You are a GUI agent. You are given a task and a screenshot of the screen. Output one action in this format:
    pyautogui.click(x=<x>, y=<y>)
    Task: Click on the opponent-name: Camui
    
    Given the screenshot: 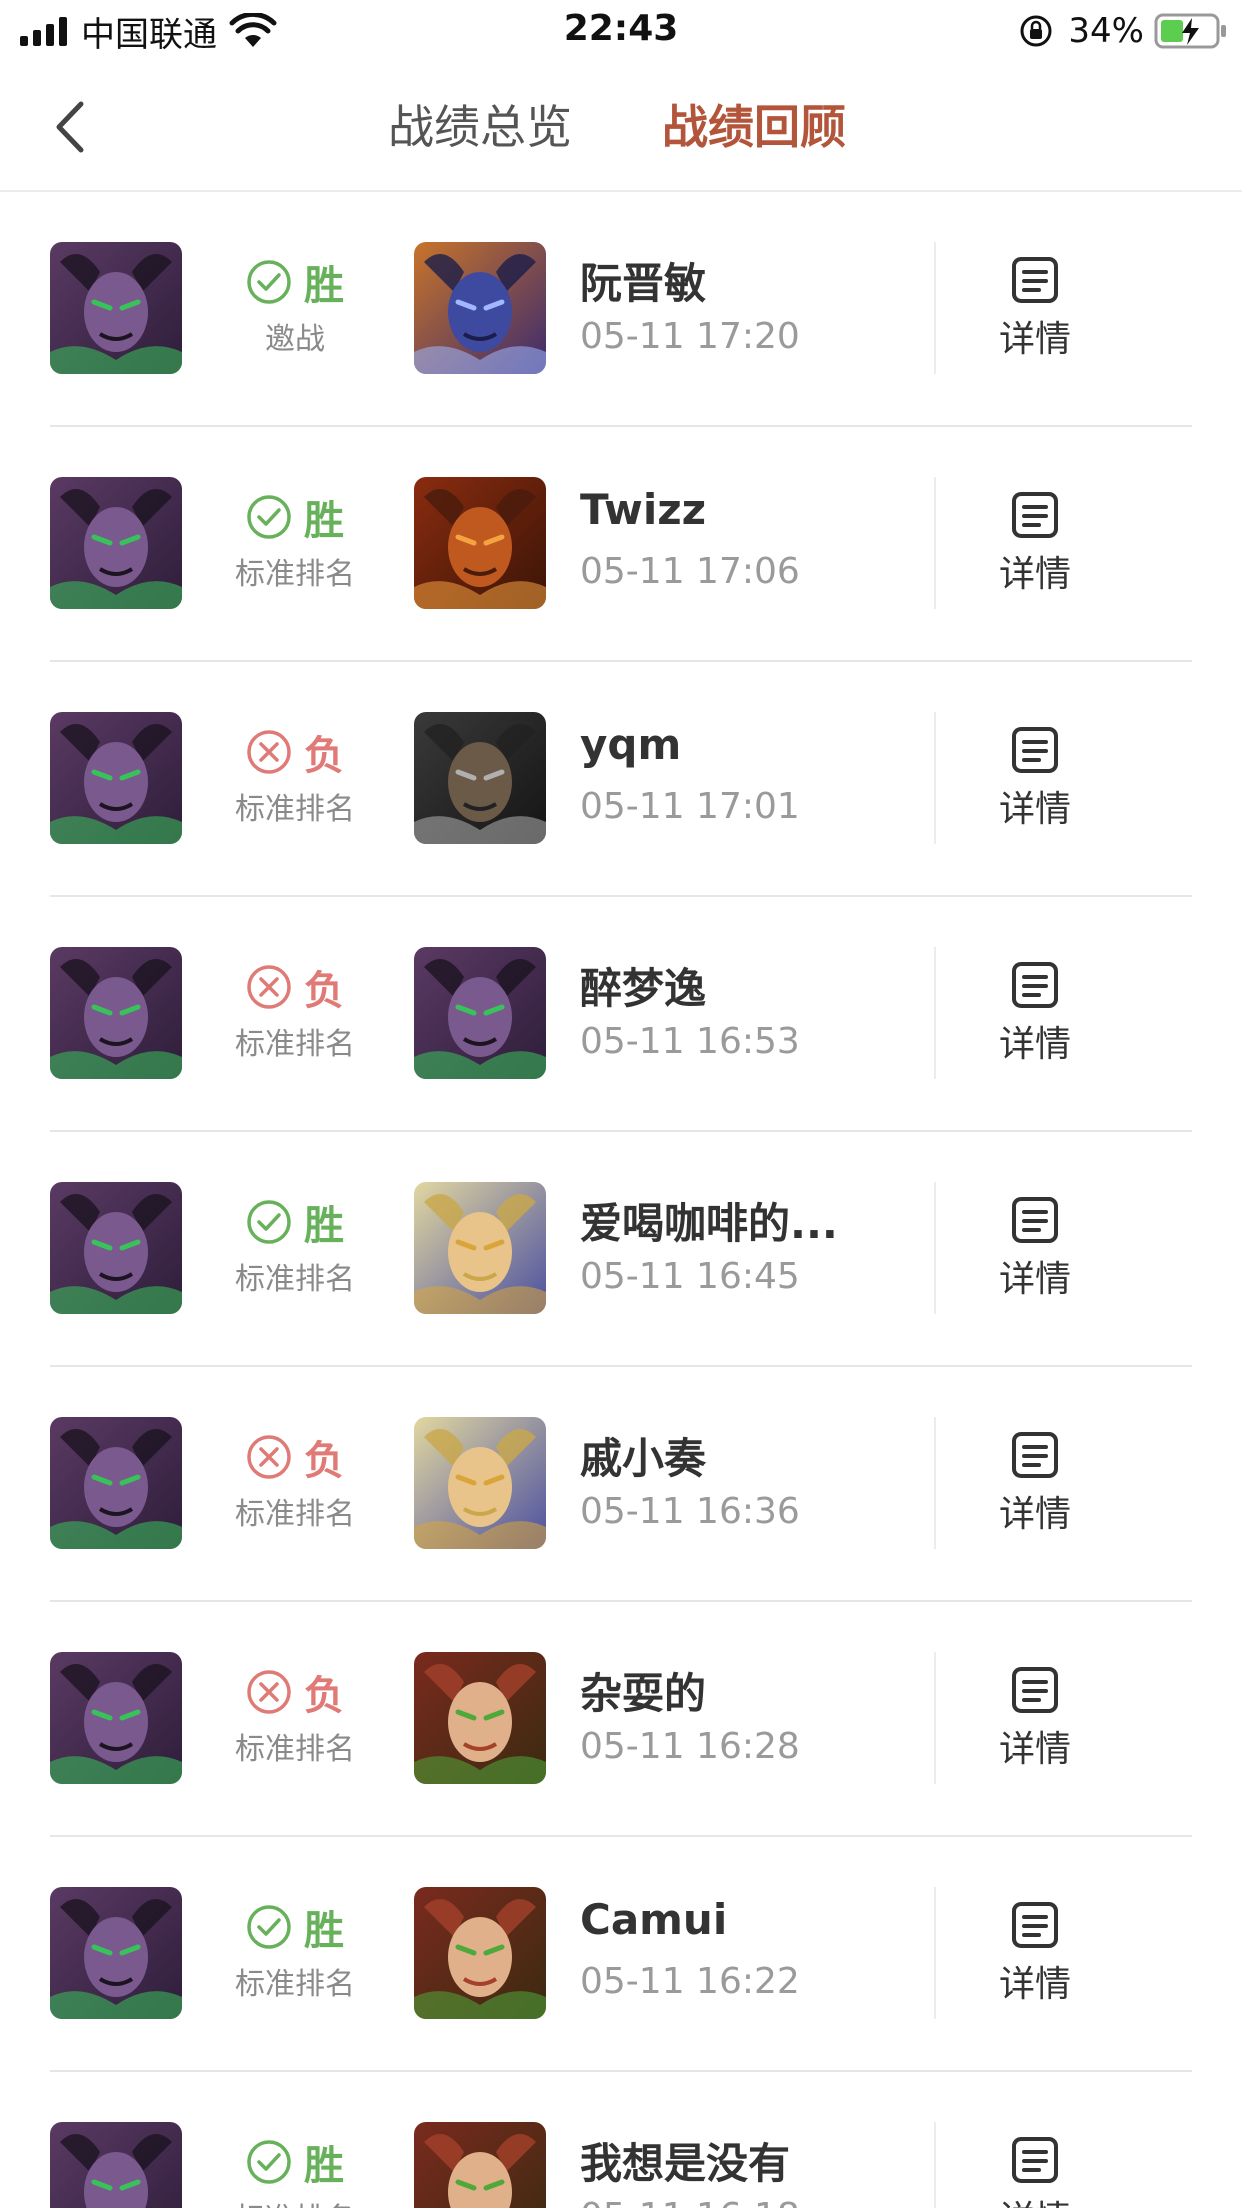 What is the action you would take?
    pyautogui.click(x=654, y=1919)
    